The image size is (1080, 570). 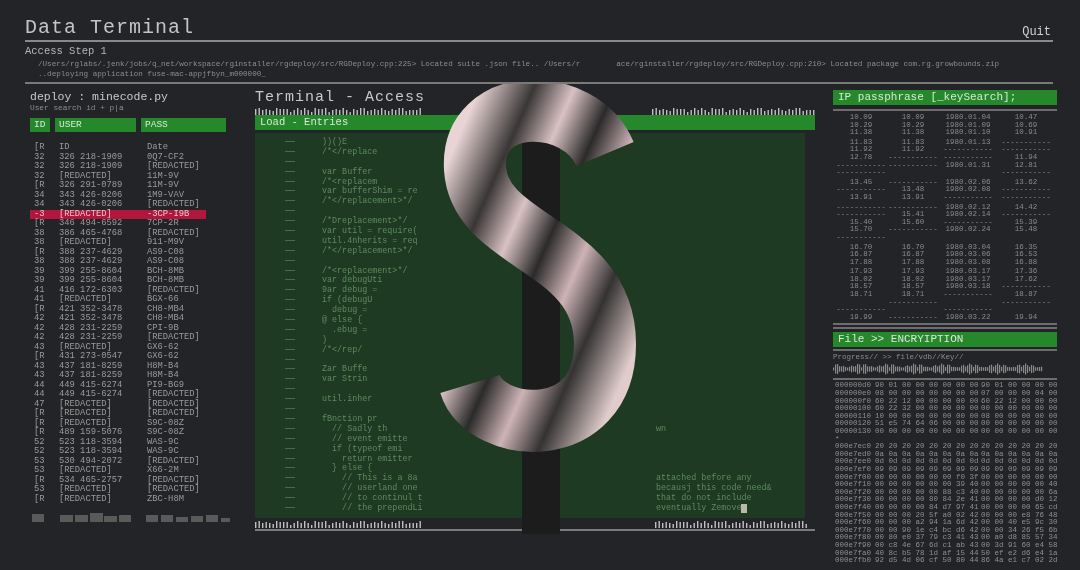 What do you see at coordinates (110, 27) in the screenshot?
I see `app-title: Data Terminal` at bounding box center [110, 27].